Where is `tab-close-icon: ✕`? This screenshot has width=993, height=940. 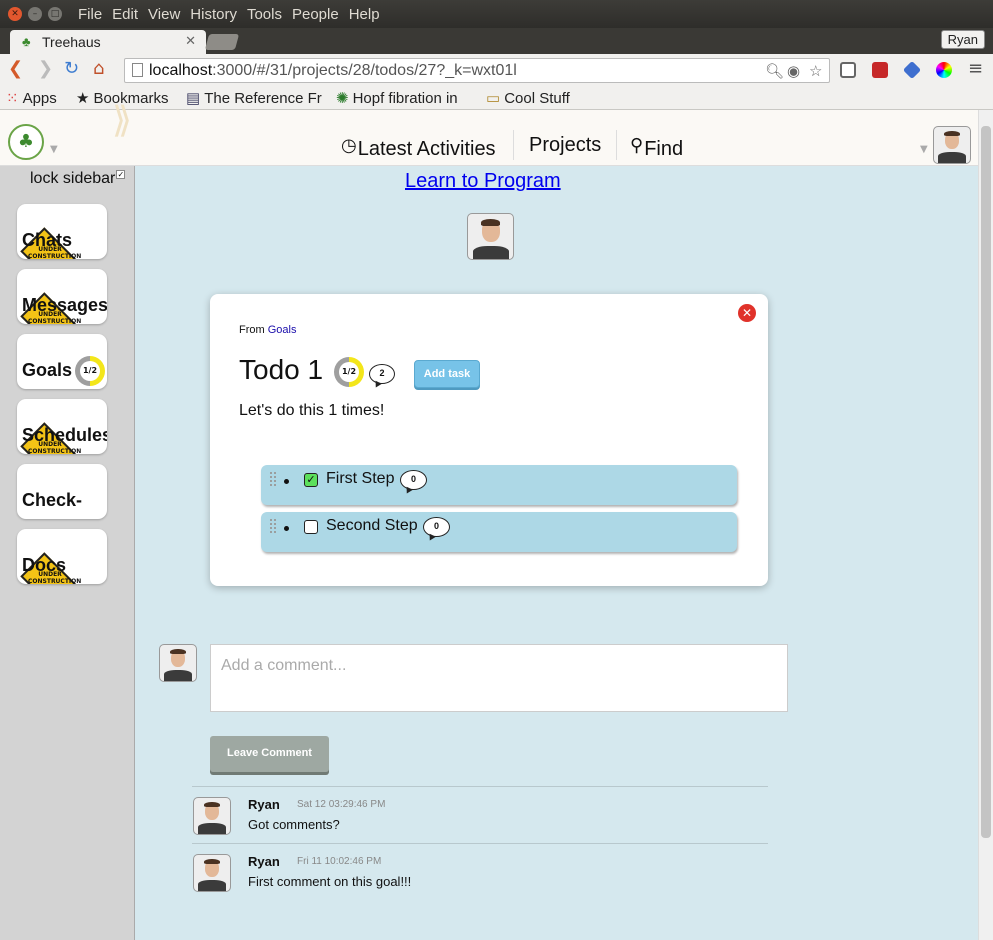 tab-close-icon: ✕ is located at coordinates (190, 41).